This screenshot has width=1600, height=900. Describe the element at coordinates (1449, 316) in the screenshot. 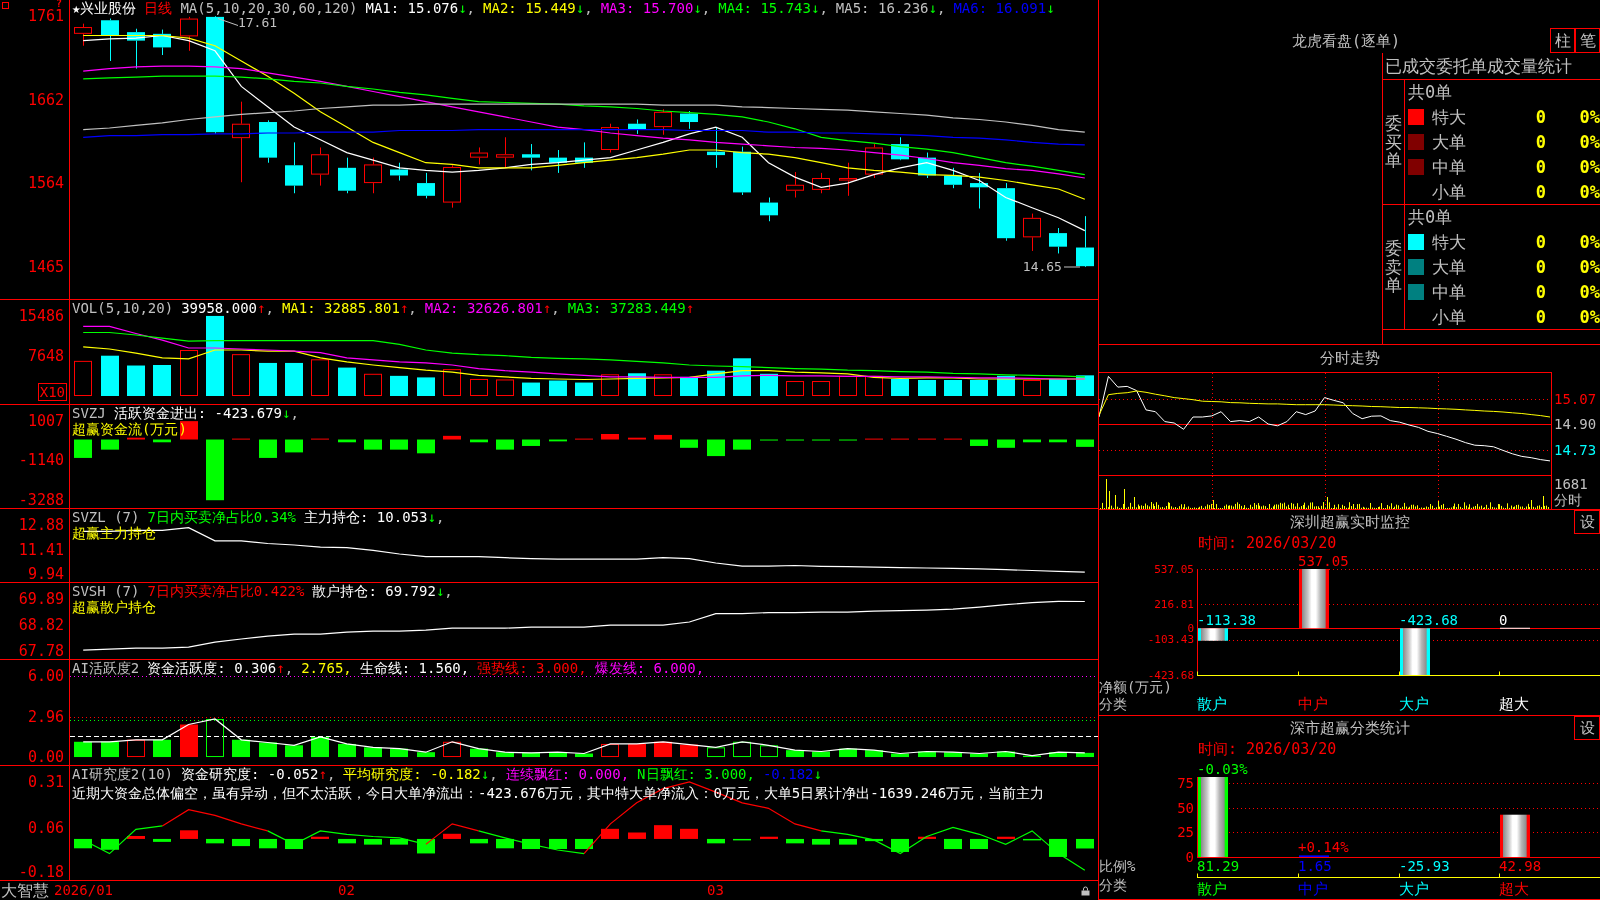

I see `order-type-label: 小单` at that location.